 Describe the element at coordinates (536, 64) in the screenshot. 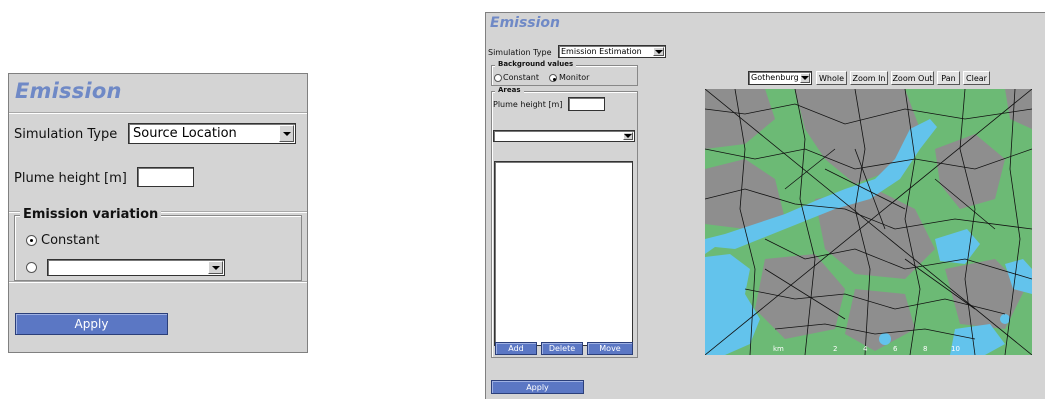

I see `background-values-legend: Background values` at that location.